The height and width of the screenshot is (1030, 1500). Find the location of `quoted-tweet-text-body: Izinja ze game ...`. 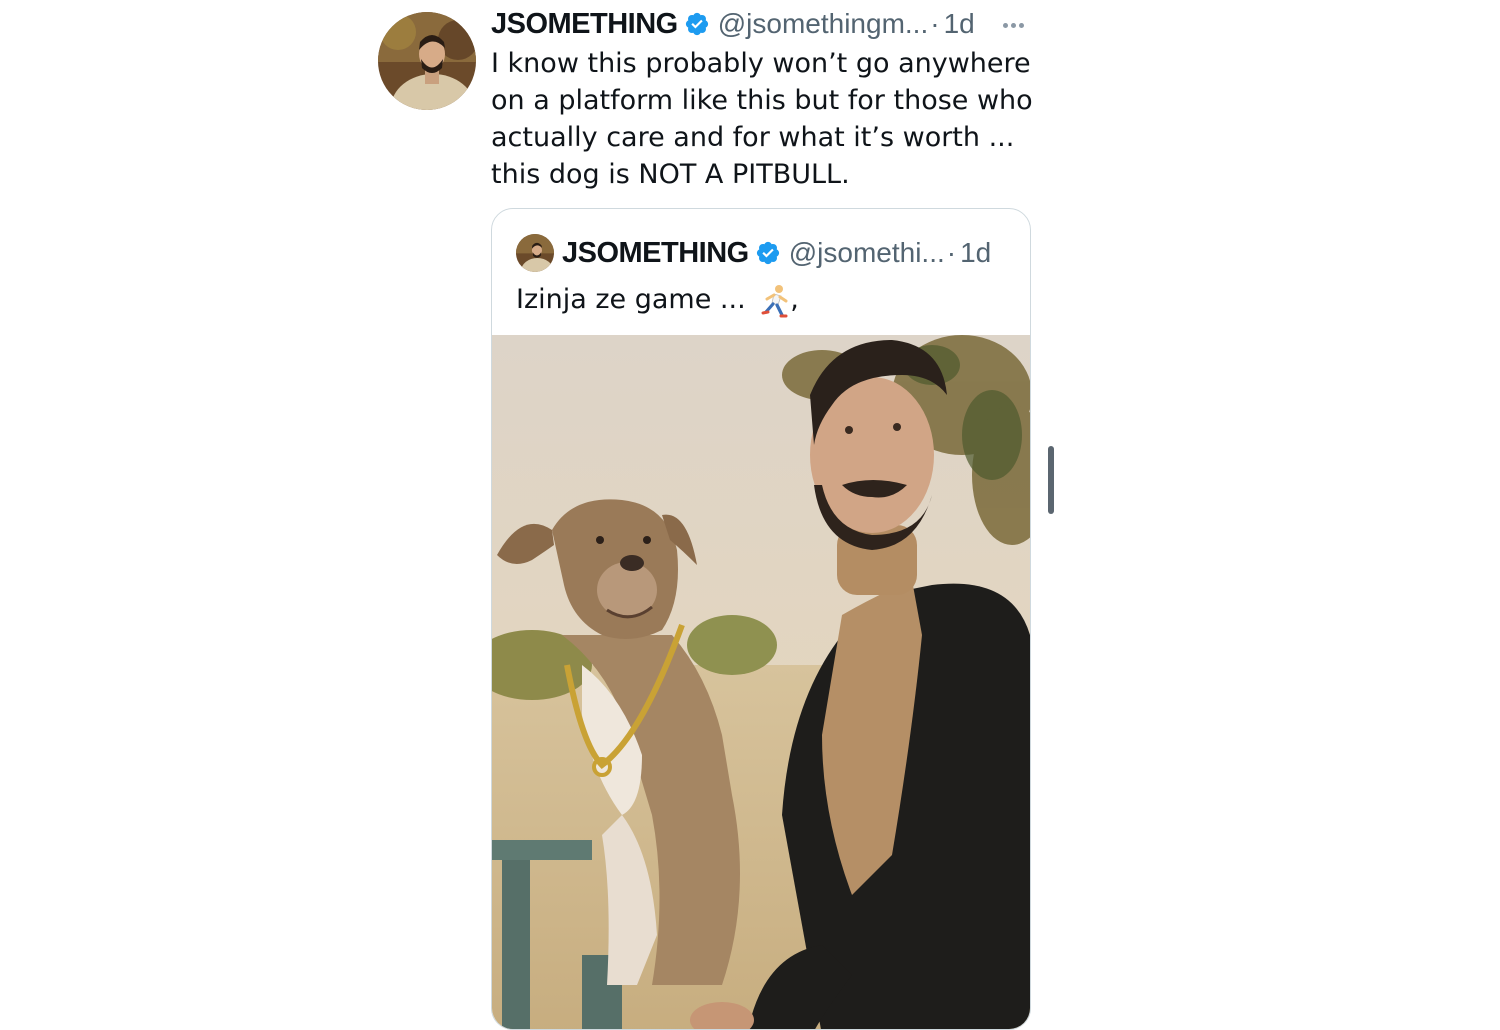

quoted-tweet-text-body: Izinja ze game ... is located at coordinates (631, 299).